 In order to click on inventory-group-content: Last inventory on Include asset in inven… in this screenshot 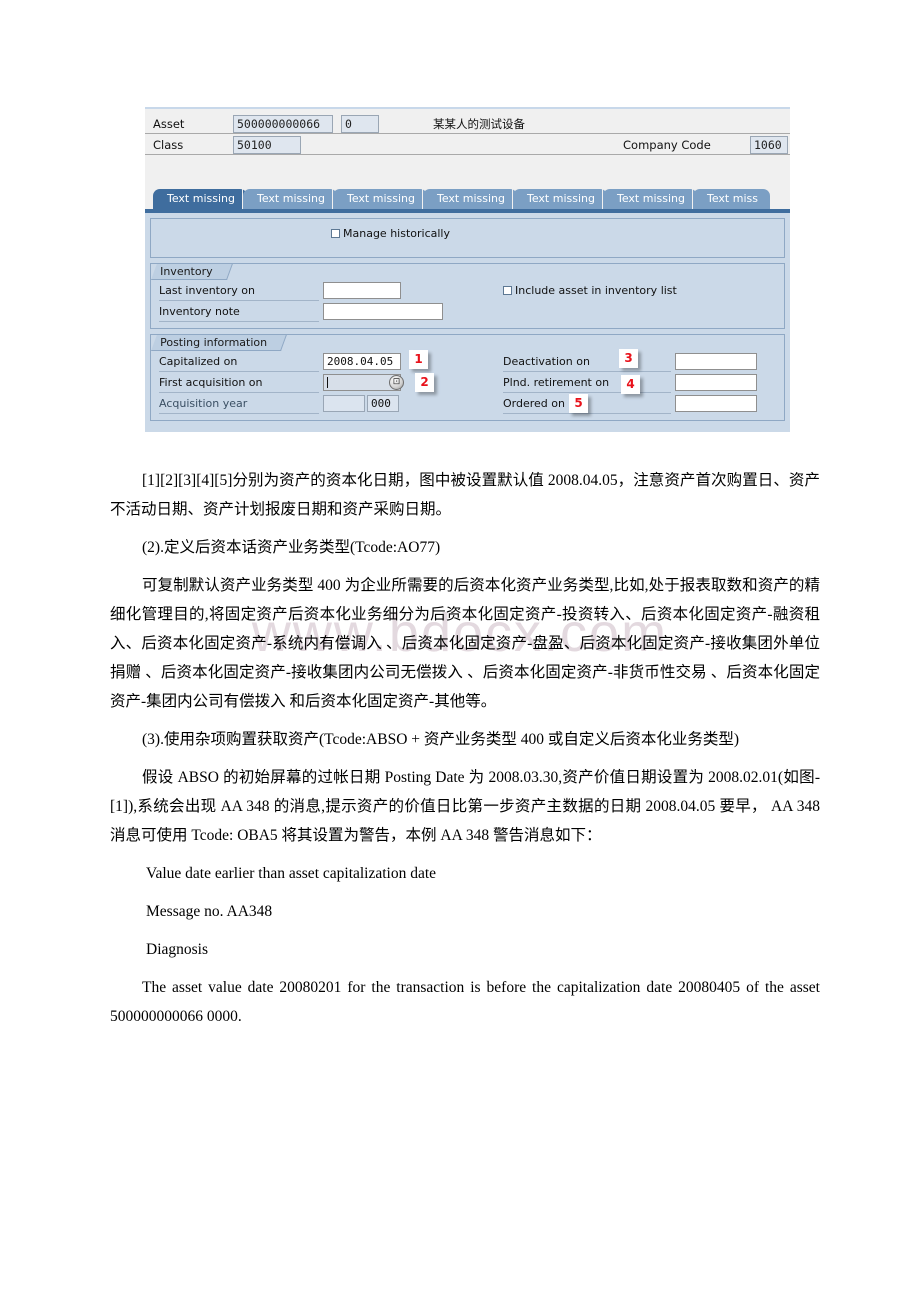, I will do `click(467, 296)`.